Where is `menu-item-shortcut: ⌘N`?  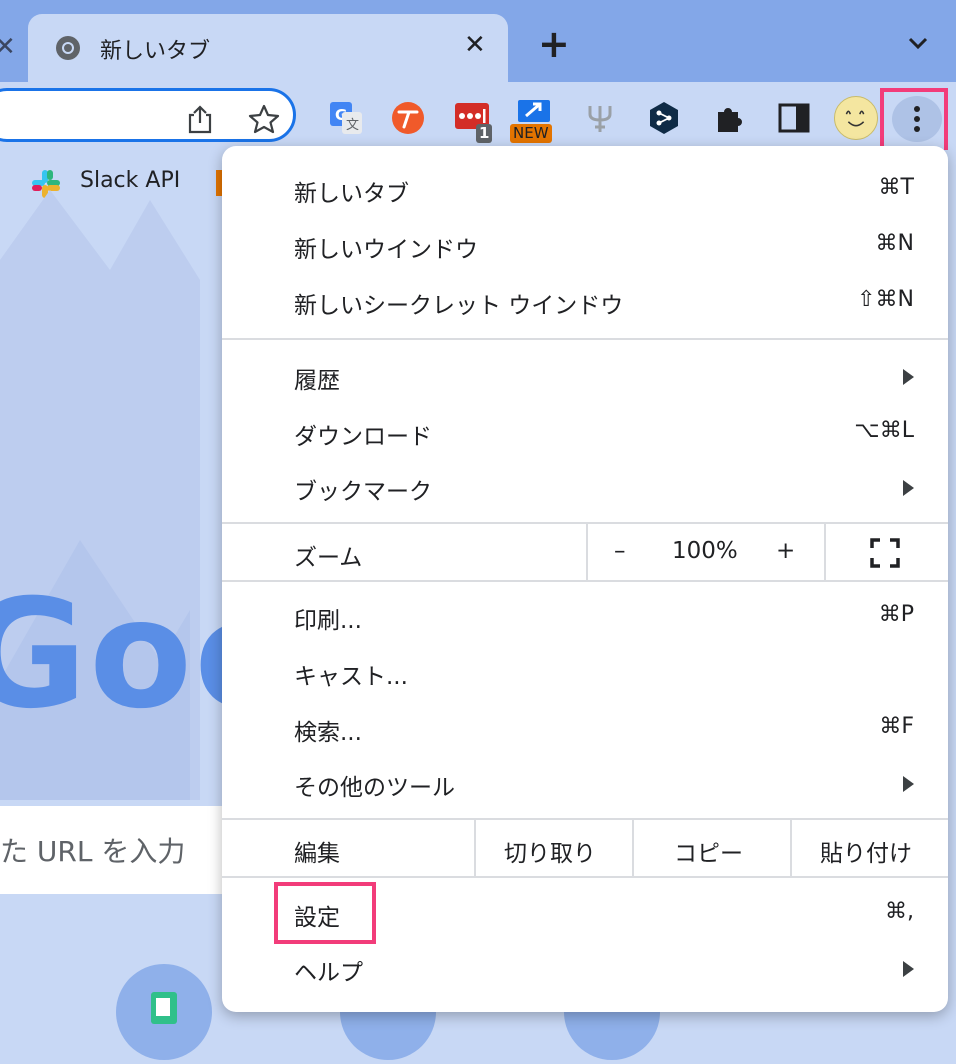
menu-item-shortcut: ⌘N is located at coordinates (894, 243).